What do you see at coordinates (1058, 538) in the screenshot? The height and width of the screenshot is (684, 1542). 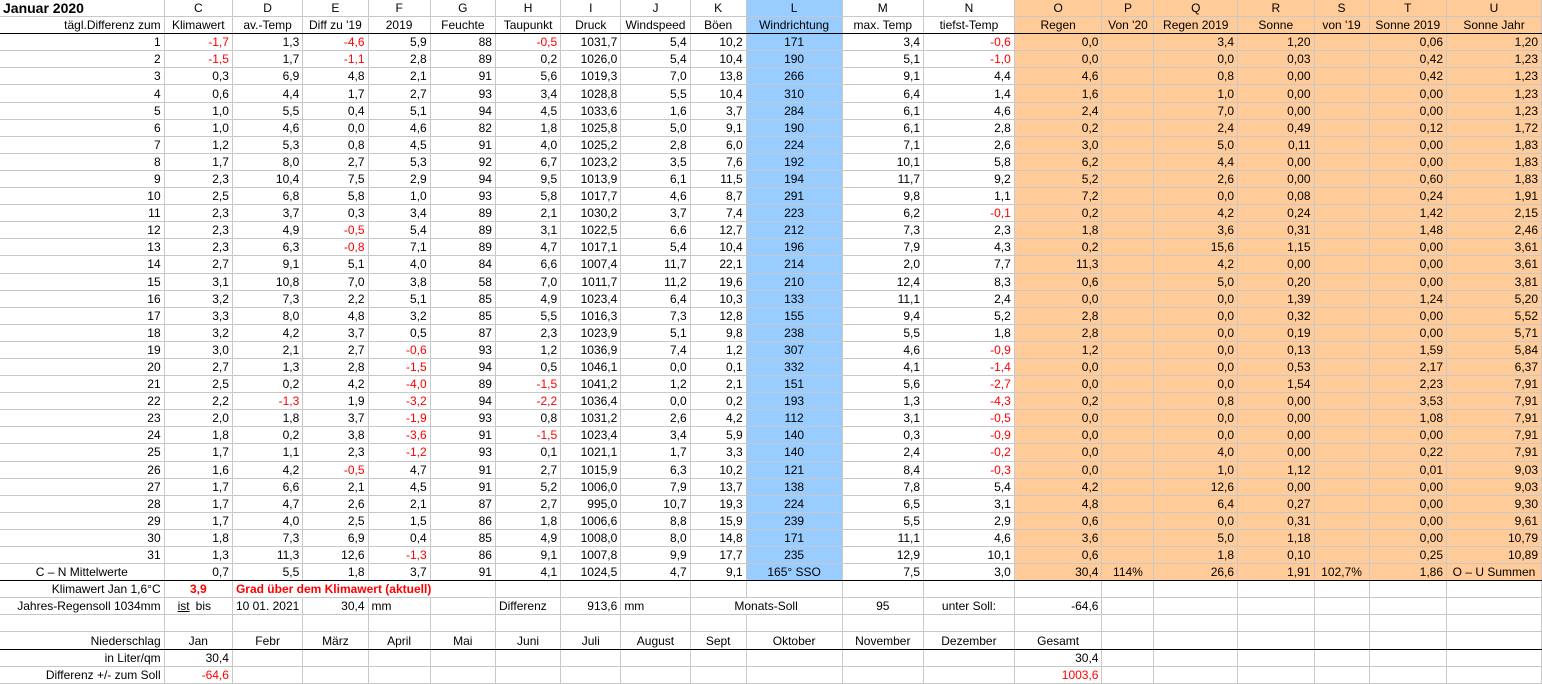 I see `data-cell: 3,6` at bounding box center [1058, 538].